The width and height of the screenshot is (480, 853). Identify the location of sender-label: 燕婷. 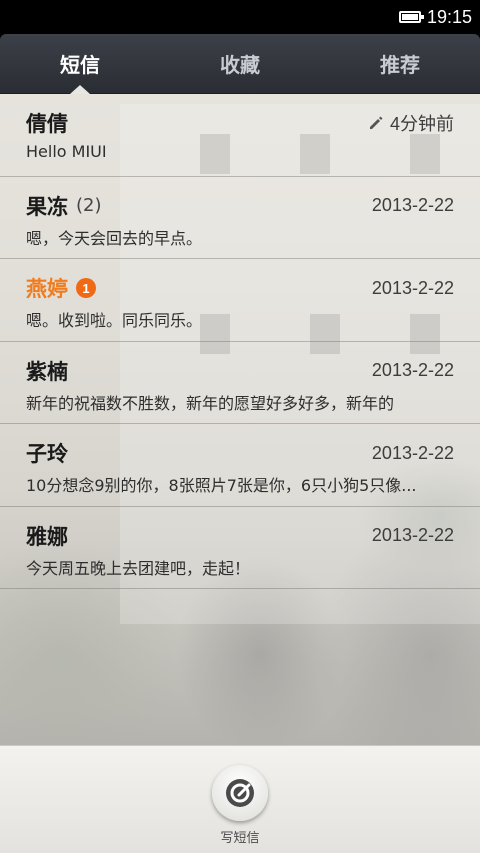
(47, 289).